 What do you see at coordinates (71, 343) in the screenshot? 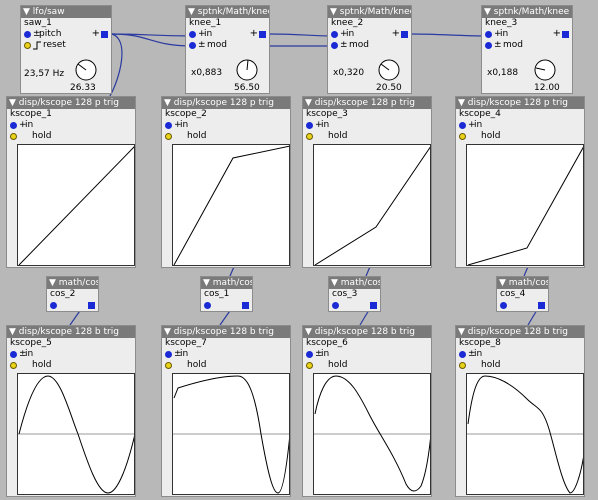
I see `instance-name: kscope_5` at bounding box center [71, 343].